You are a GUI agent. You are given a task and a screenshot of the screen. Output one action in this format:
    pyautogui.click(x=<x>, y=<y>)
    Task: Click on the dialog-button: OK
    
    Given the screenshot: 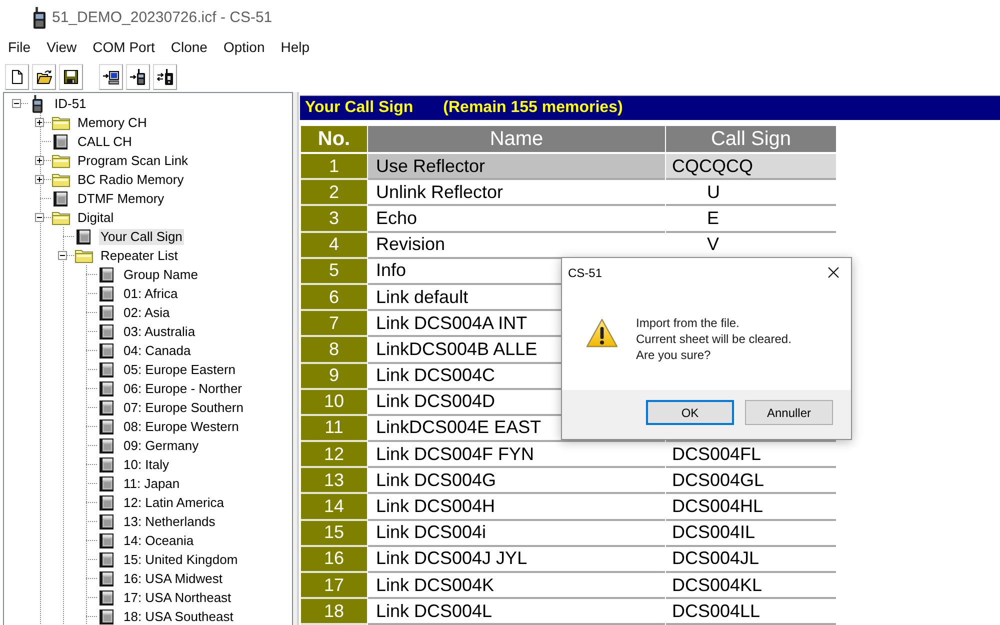 What is the action you would take?
    pyautogui.click(x=690, y=412)
    